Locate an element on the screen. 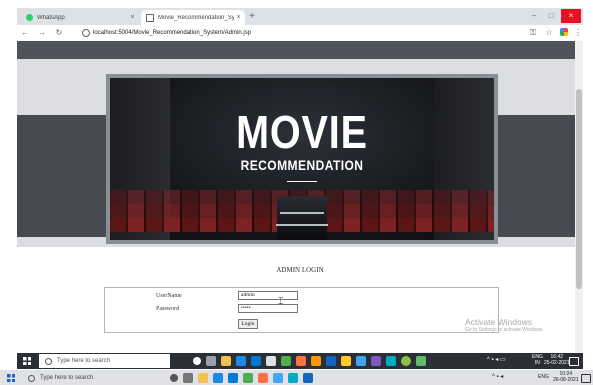 This screenshot has height=385, width=593. clock-date: 25-02-2021 is located at coordinates (557, 363).